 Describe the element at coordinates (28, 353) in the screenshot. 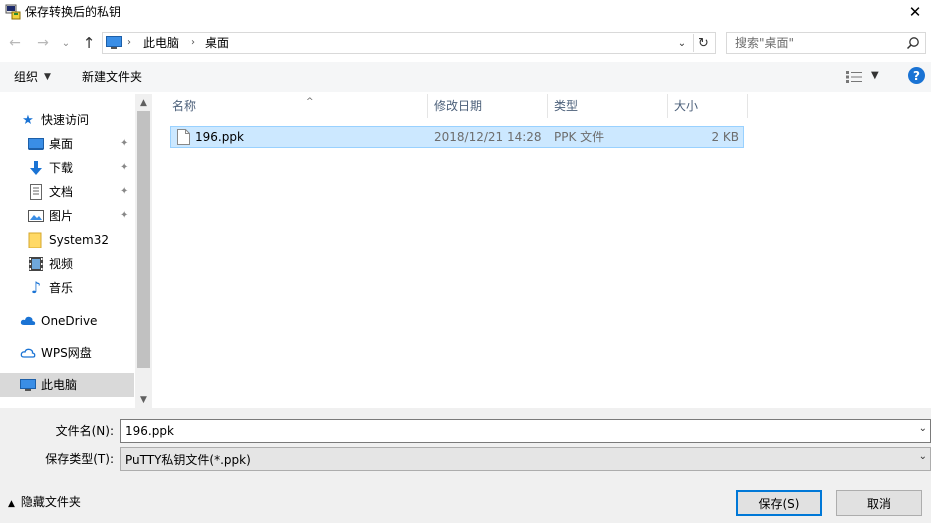

I see `cloud-outline-icon` at that location.